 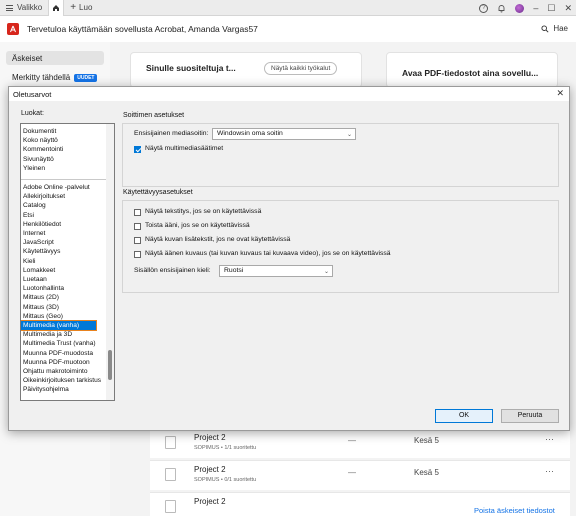 What do you see at coordinates (34, 233) in the screenshot?
I see `category-item: Internet` at bounding box center [34, 233].